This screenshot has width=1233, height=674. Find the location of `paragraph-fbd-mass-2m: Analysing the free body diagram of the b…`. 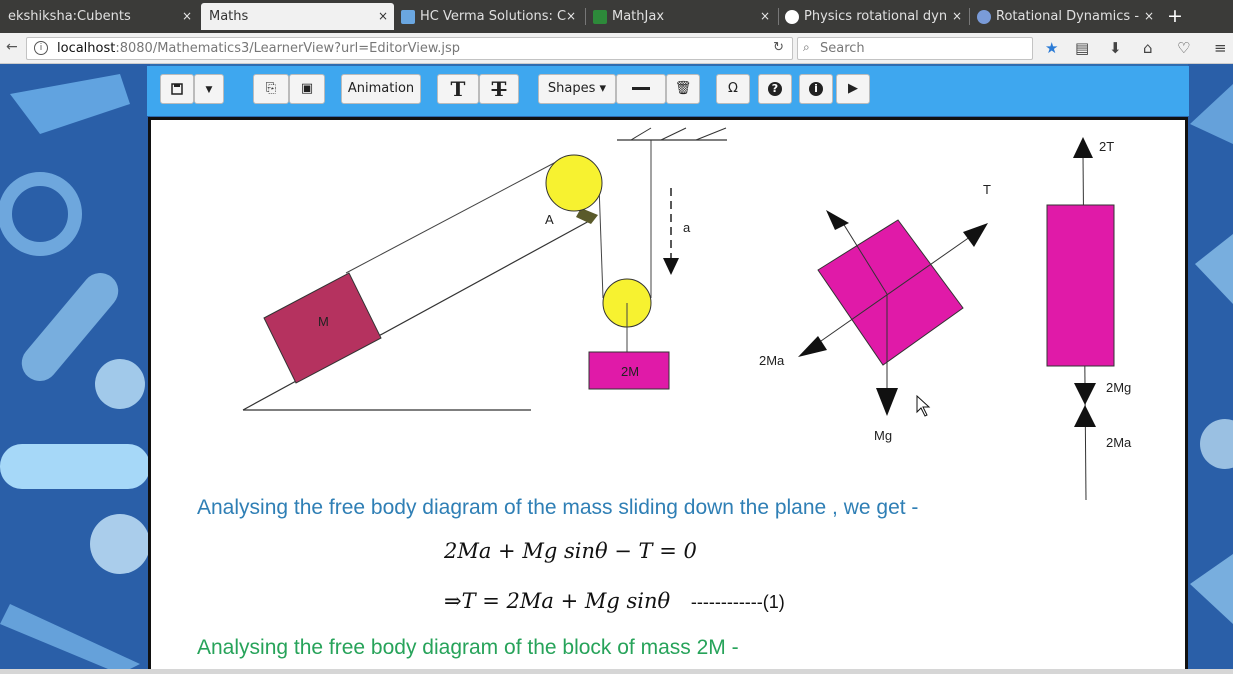

paragraph-fbd-mass-2m: Analysing the free body diagram of the b… is located at coordinates (468, 647).